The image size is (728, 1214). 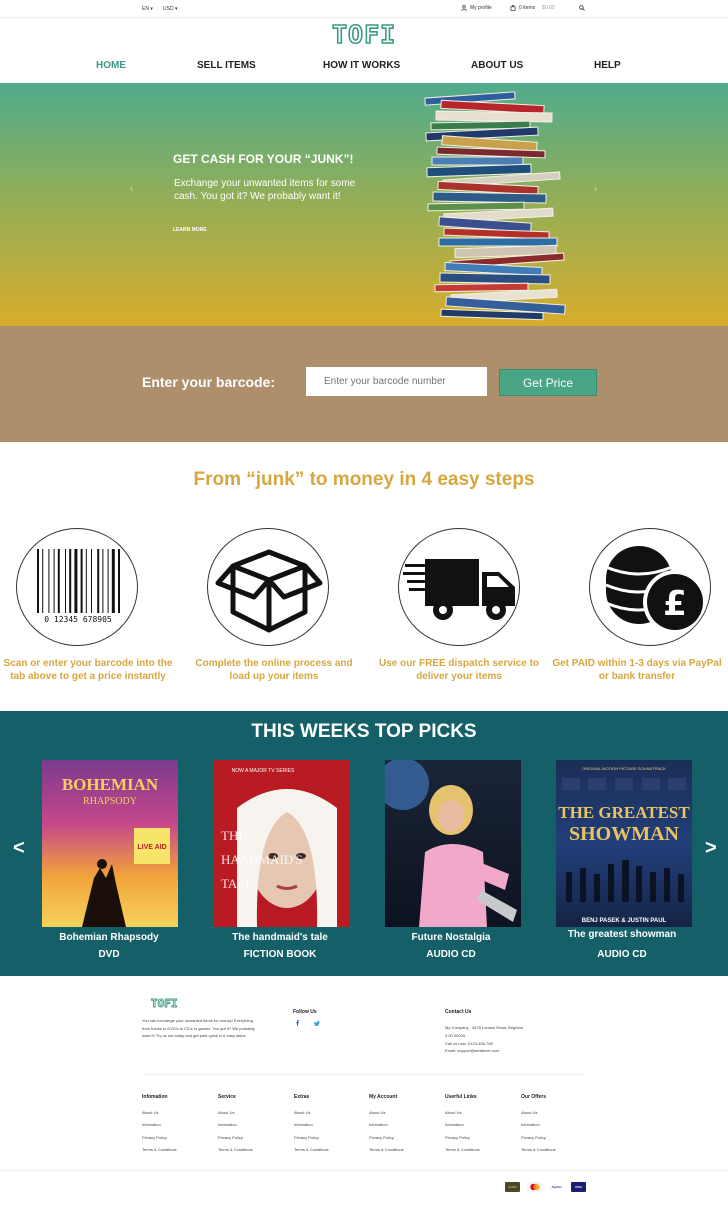 What do you see at coordinates (297, 1023) in the screenshot?
I see `facebook-icon` at bounding box center [297, 1023].